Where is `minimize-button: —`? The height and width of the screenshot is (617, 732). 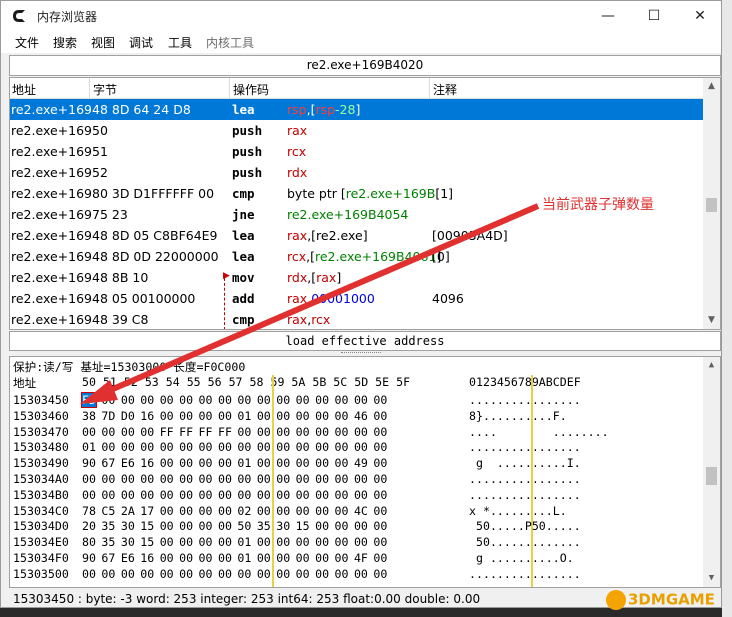 minimize-button: — is located at coordinates (608, 16).